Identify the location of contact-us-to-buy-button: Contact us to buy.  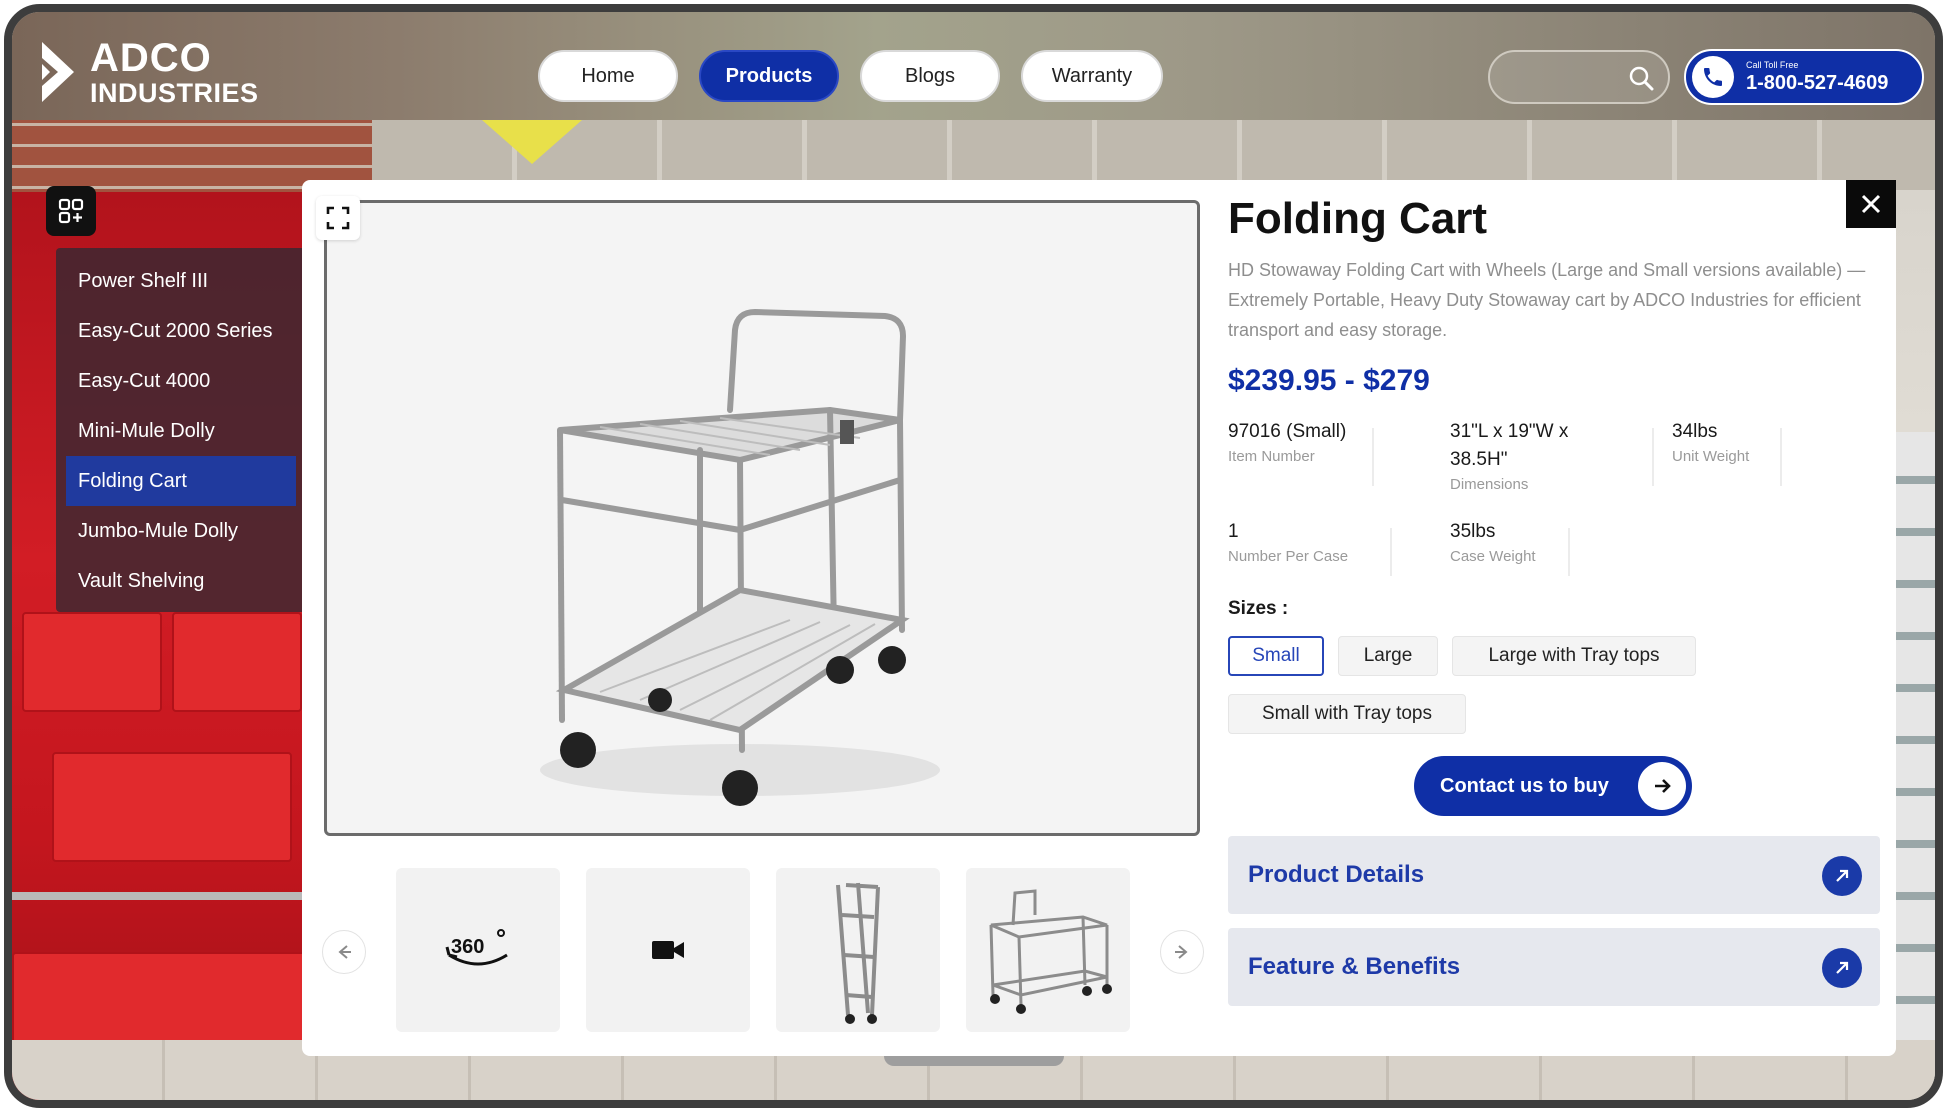
(1553, 786).